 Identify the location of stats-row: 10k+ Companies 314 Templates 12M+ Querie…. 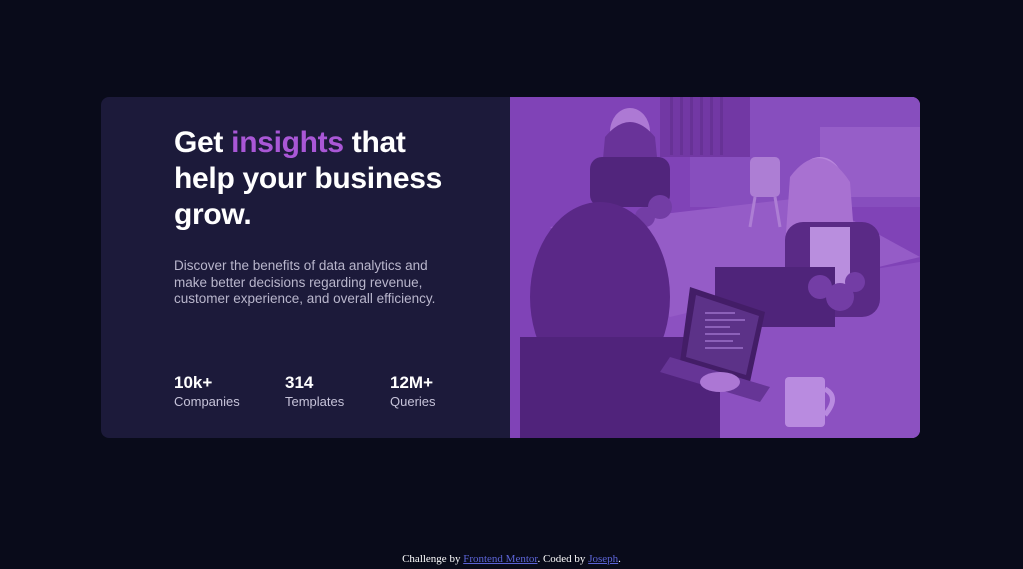
(312, 392).